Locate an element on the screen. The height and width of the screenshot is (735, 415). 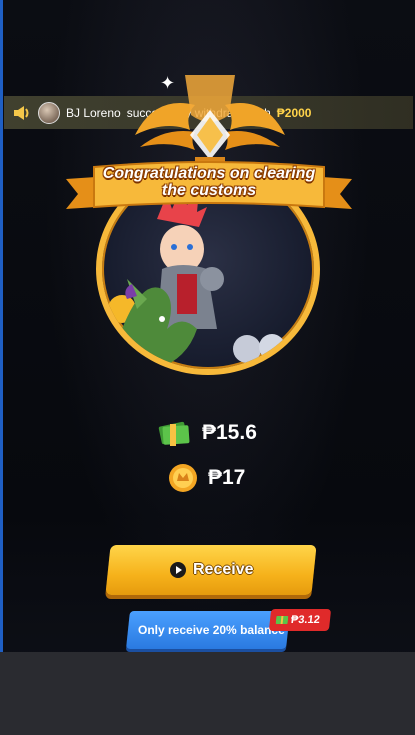
only-receive-label: Only receive 20% balance is located at coordinates (211, 630).